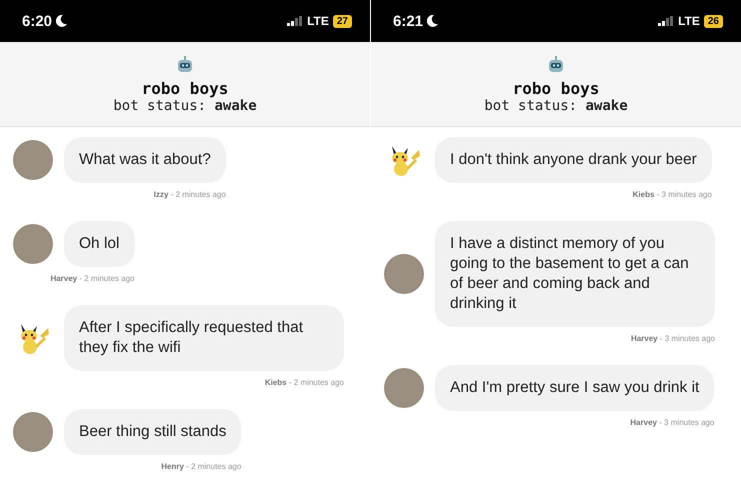 The width and height of the screenshot is (741, 486). What do you see at coordinates (153, 432) in the screenshot?
I see `message-bubble: Beer thing still stands` at bounding box center [153, 432].